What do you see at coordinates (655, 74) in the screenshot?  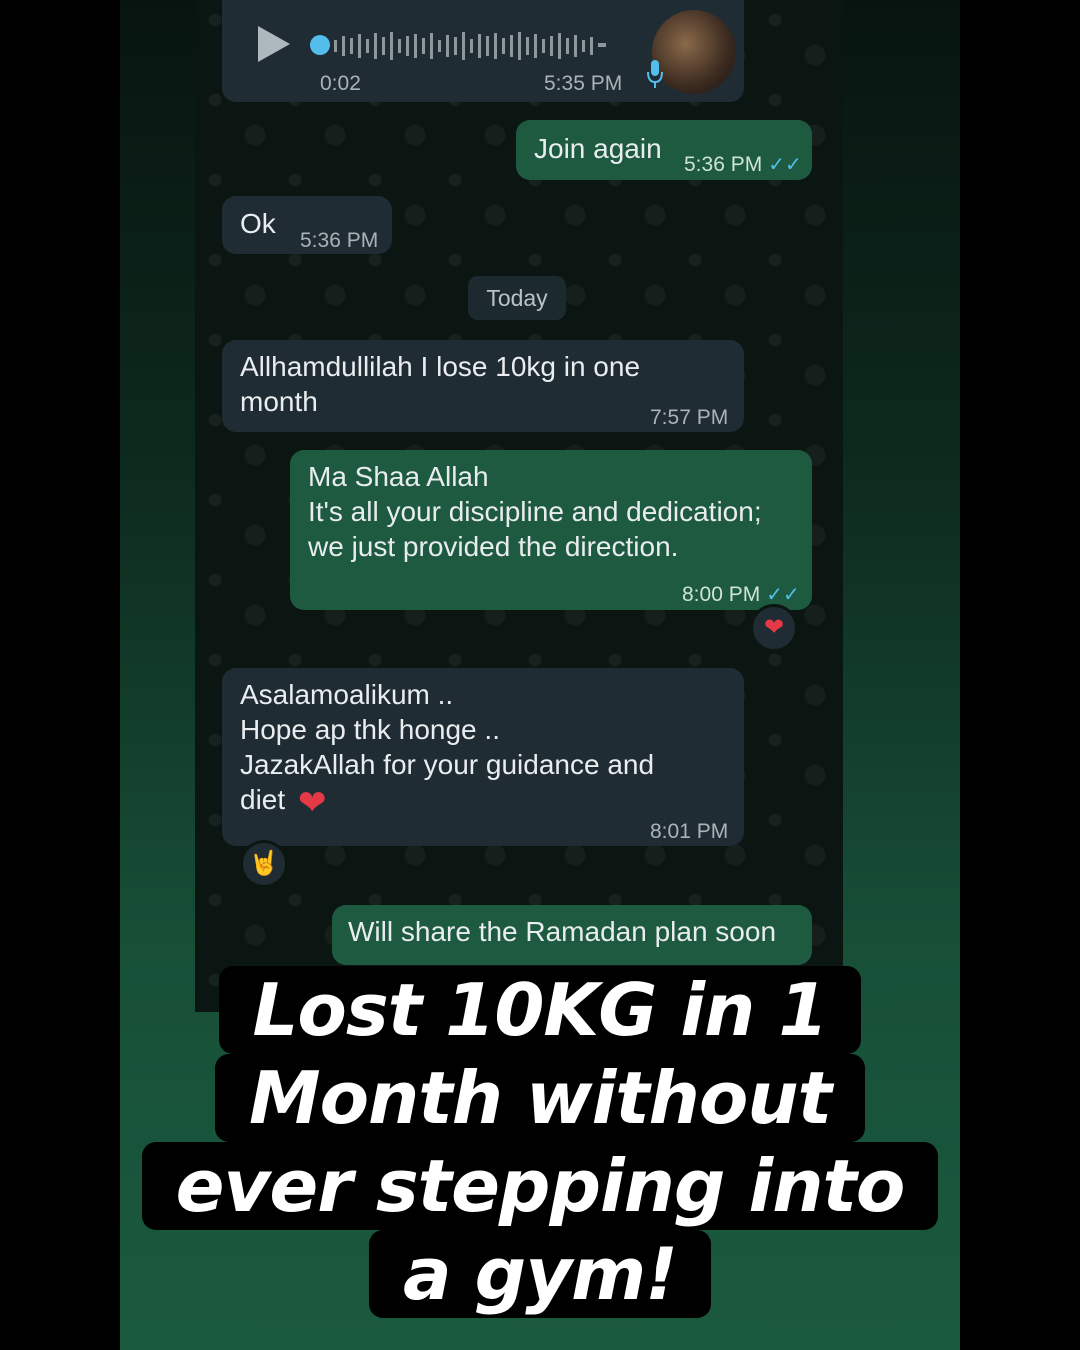 I see `microphone-icon` at bounding box center [655, 74].